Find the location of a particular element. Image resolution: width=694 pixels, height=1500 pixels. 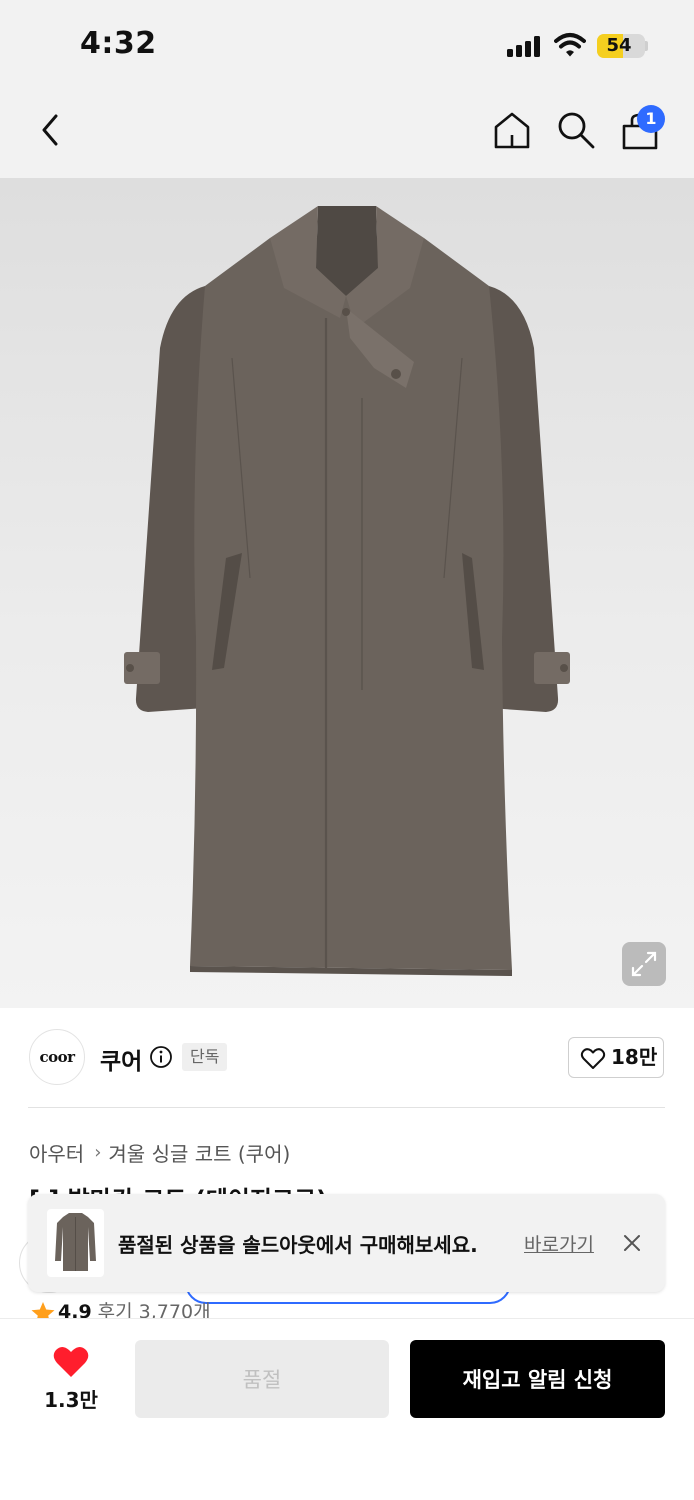

battery-icon: 54 is located at coordinates (621, 46).